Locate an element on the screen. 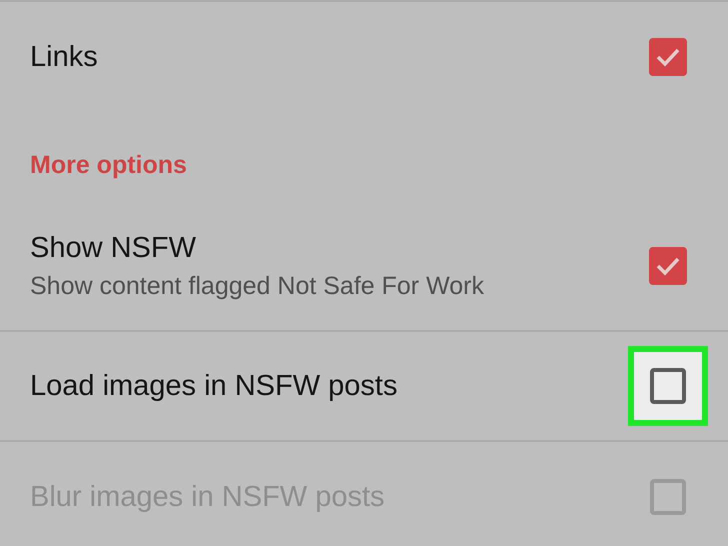 The height and width of the screenshot is (546, 728). setting-title: Links is located at coordinates (64, 57).